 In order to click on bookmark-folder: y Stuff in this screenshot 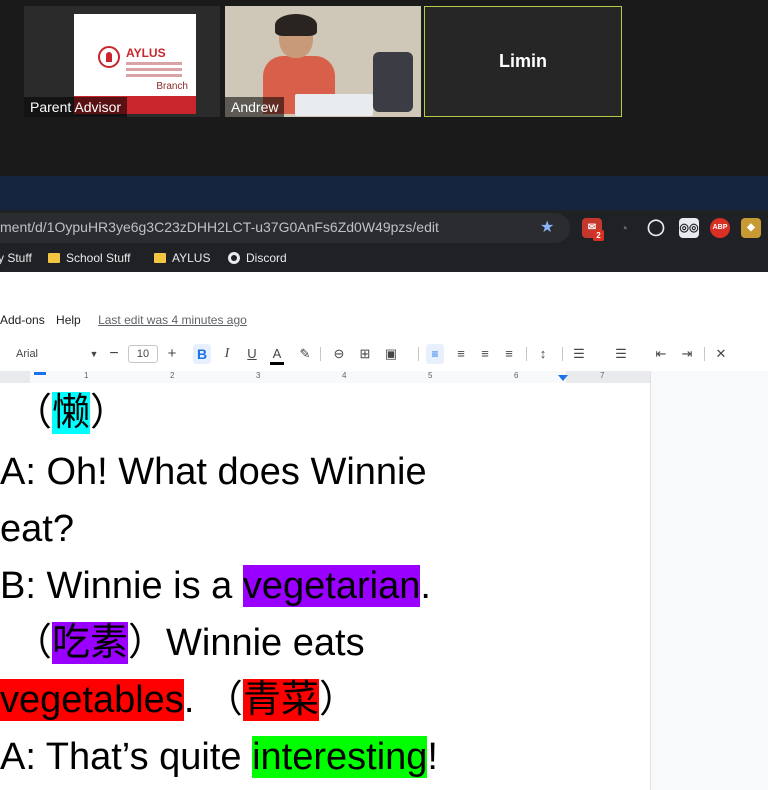, I will do `click(16, 258)`.